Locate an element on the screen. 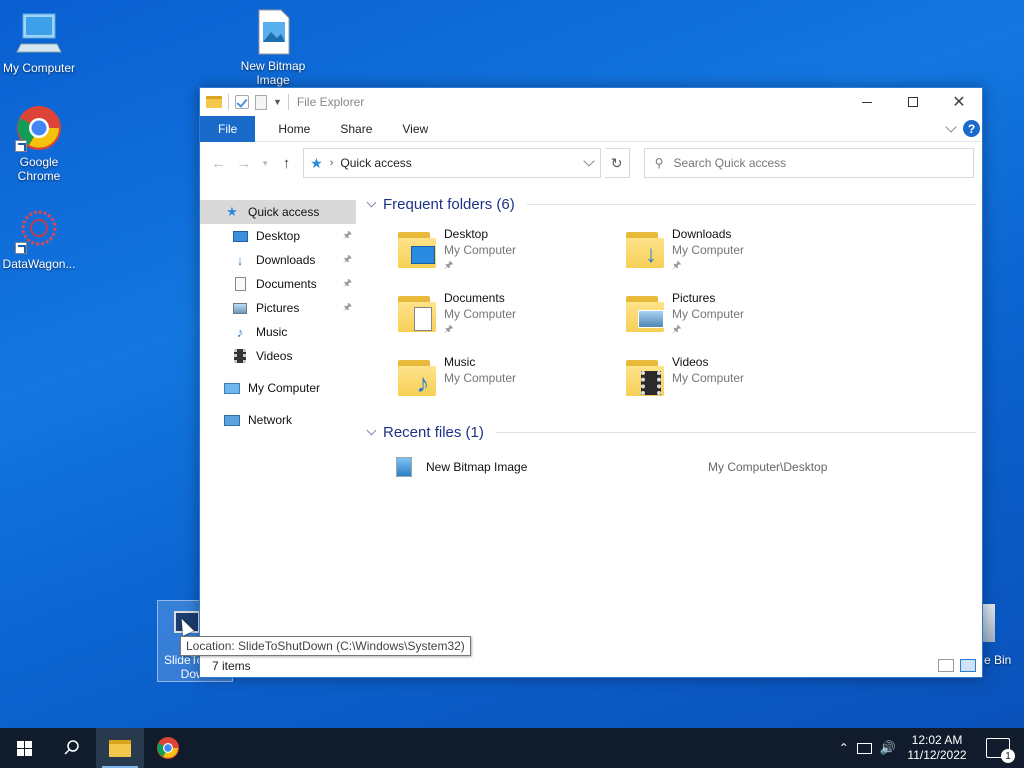 The image size is (1024, 768). bitmap-file-icon is located at coordinates (404, 467).